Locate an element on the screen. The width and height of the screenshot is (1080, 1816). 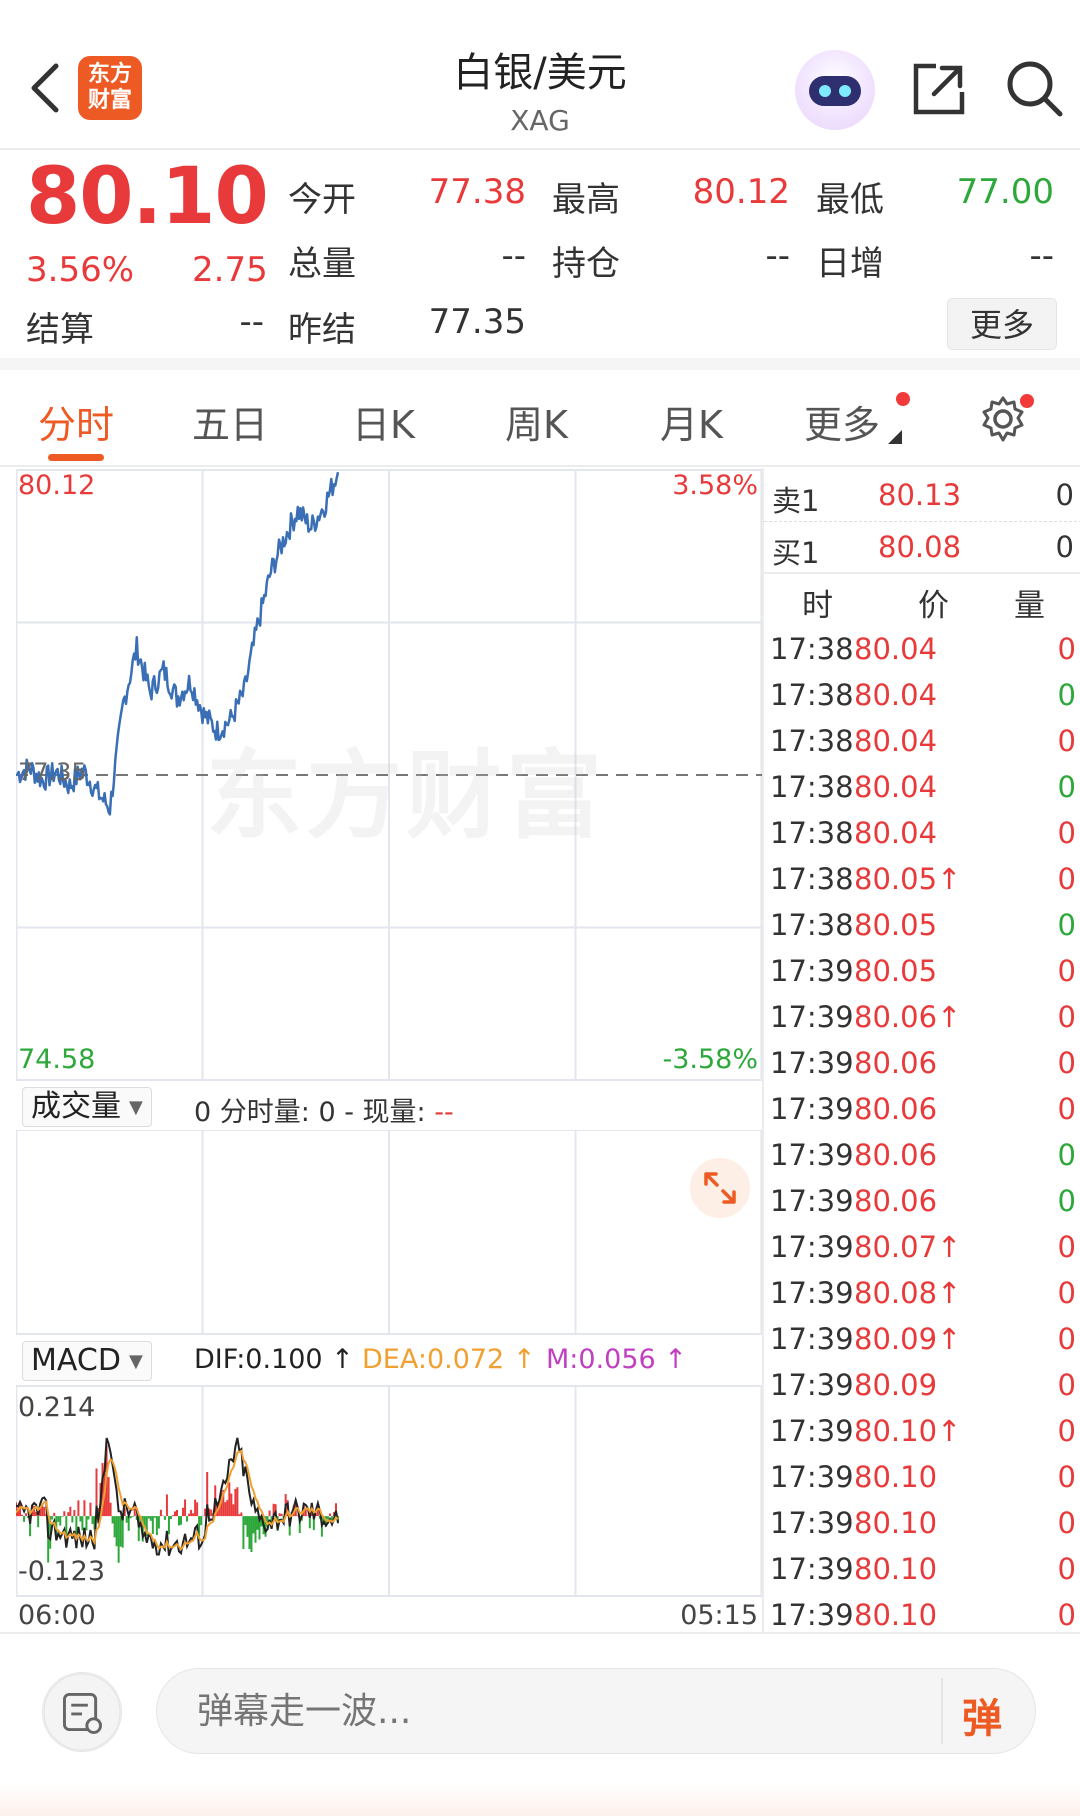
daily-increase-value: -- is located at coordinates (1041, 256).